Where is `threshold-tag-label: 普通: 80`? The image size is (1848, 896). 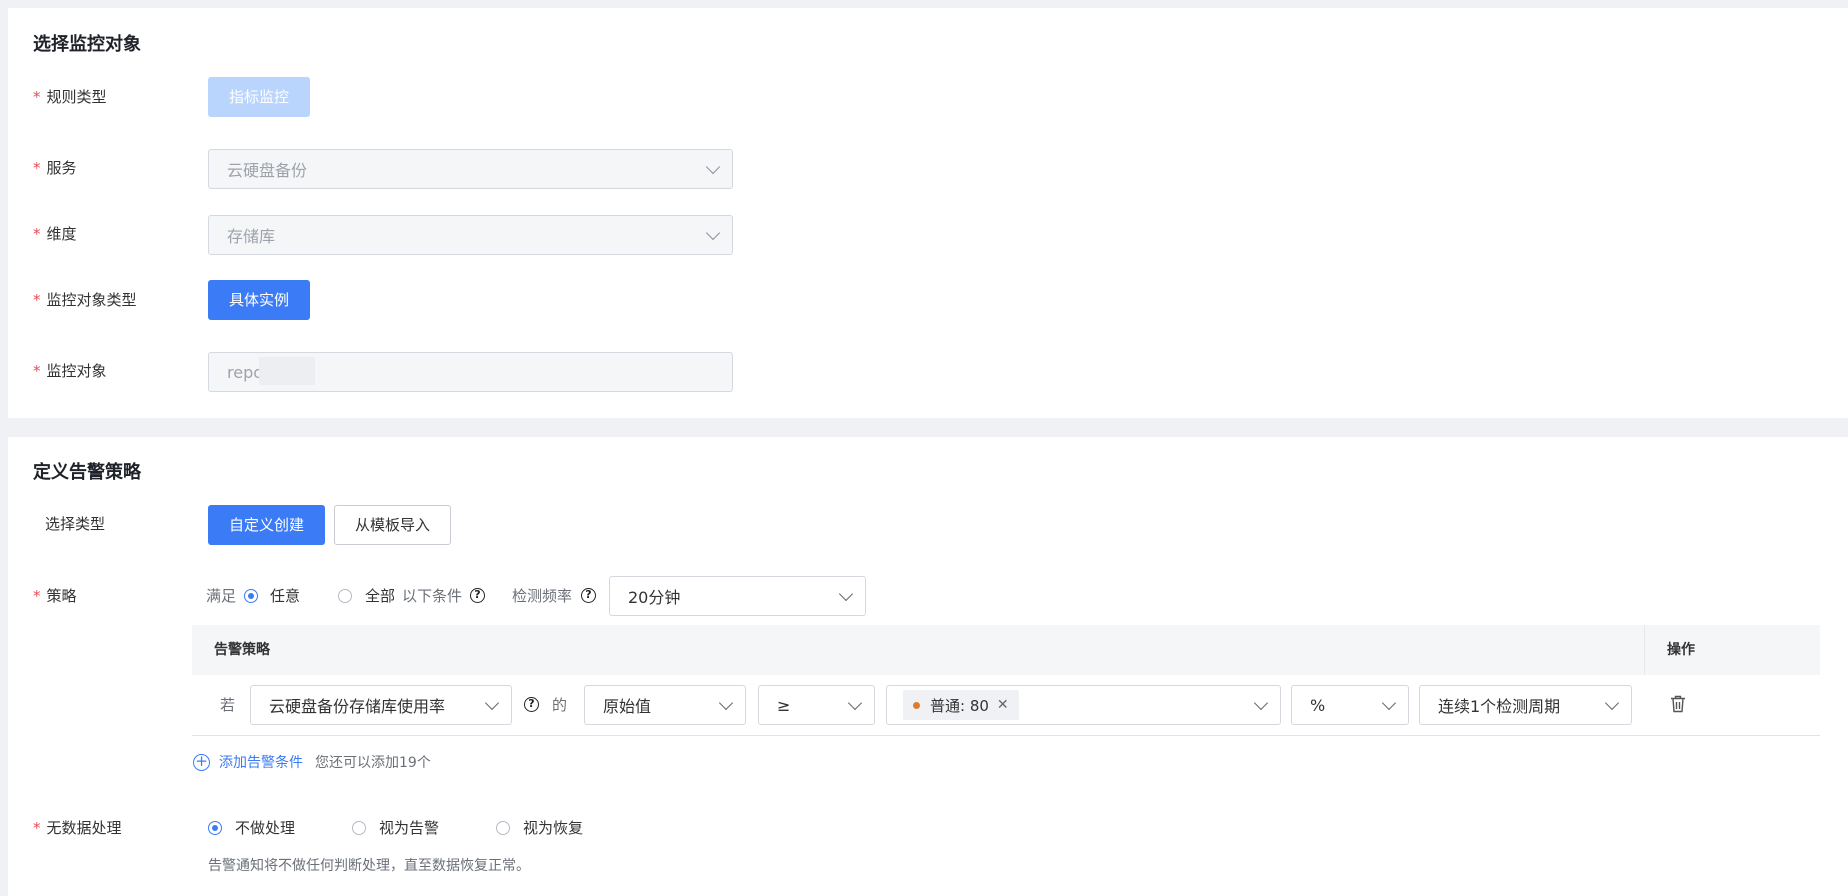 threshold-tag-label: 普通: 80 is located at coordinates (959, 705).